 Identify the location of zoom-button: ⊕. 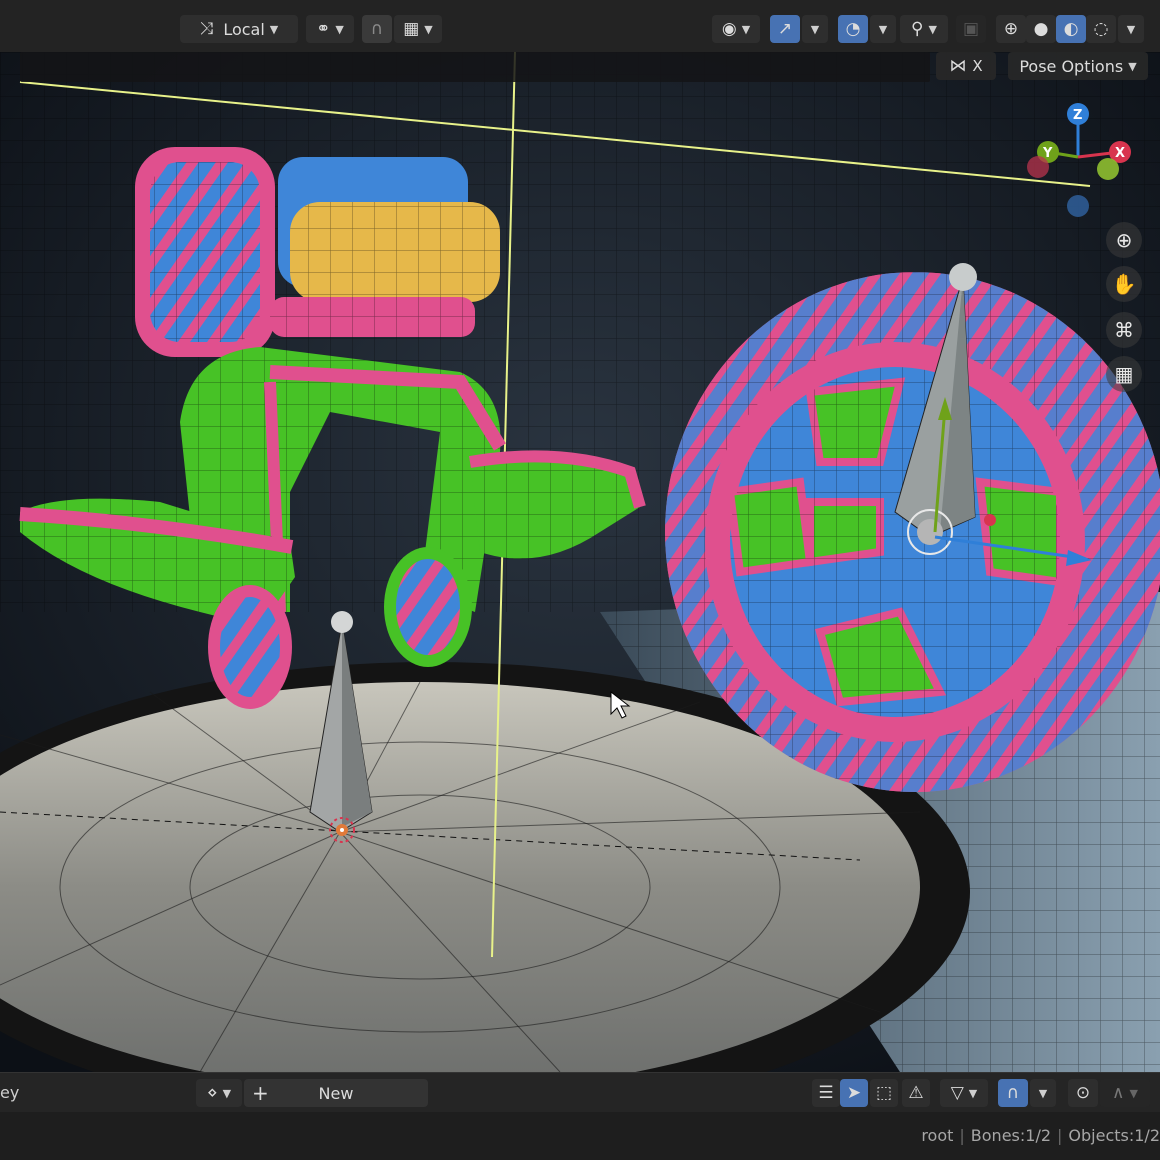
(1124, 240).